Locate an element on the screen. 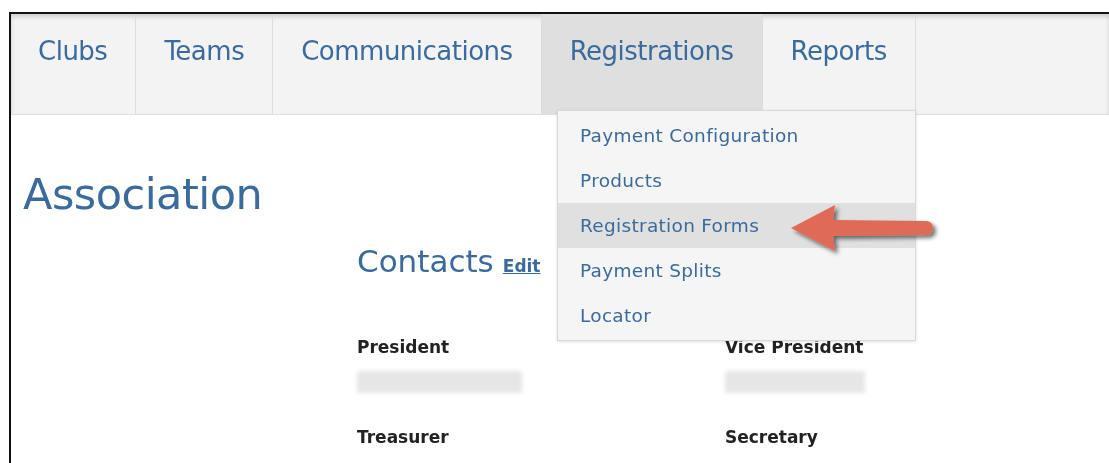 This screenshot has height=463, width=1109. page-heading: Association is located at coordinates (143, 195).